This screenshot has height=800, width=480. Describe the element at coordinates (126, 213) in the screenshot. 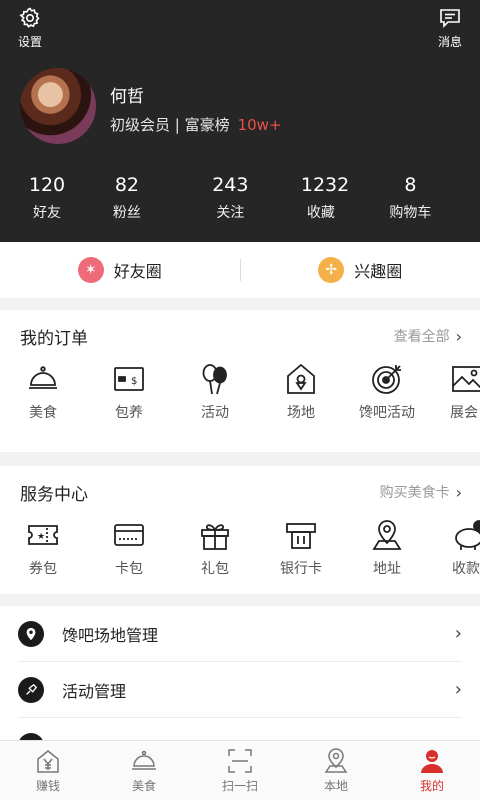

I see `stat-label: 粉丝` at that location.